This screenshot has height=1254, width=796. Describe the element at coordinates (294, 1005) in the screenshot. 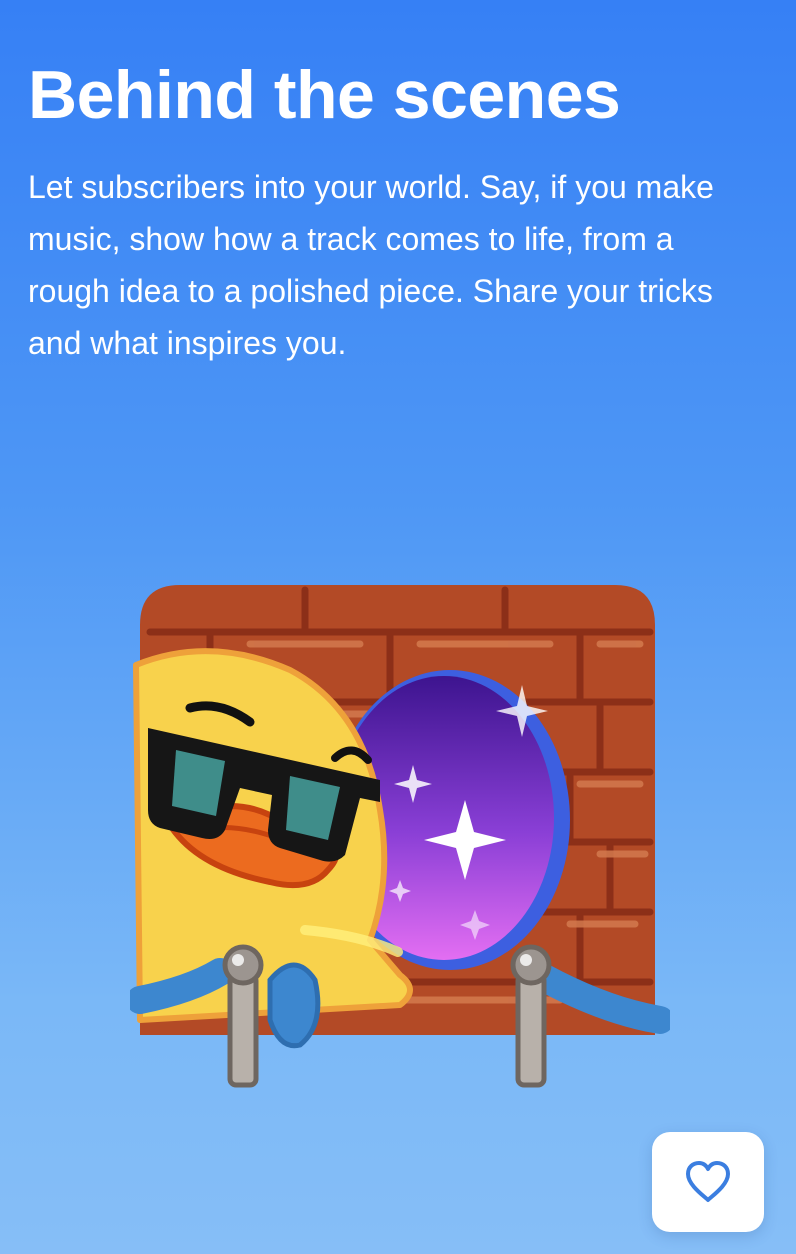

I see `duck-wing` at that location.